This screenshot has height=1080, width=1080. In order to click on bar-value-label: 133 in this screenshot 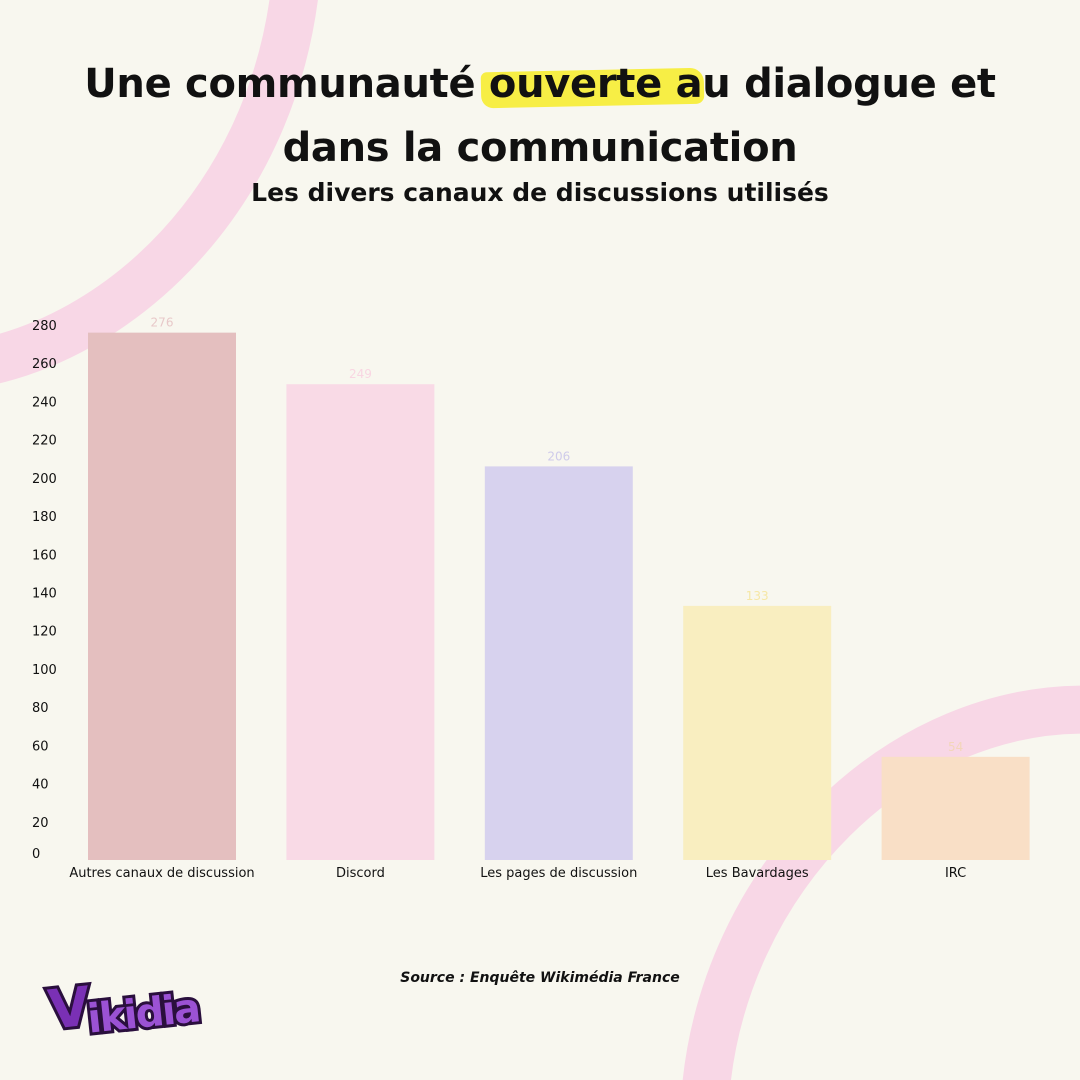, I will do `click(757, 596)`.